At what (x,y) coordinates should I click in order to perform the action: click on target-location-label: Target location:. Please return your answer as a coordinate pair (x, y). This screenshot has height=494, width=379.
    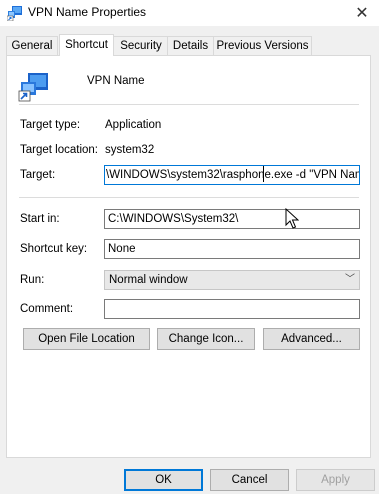
    Looking at the image, I should click on (59, 150).